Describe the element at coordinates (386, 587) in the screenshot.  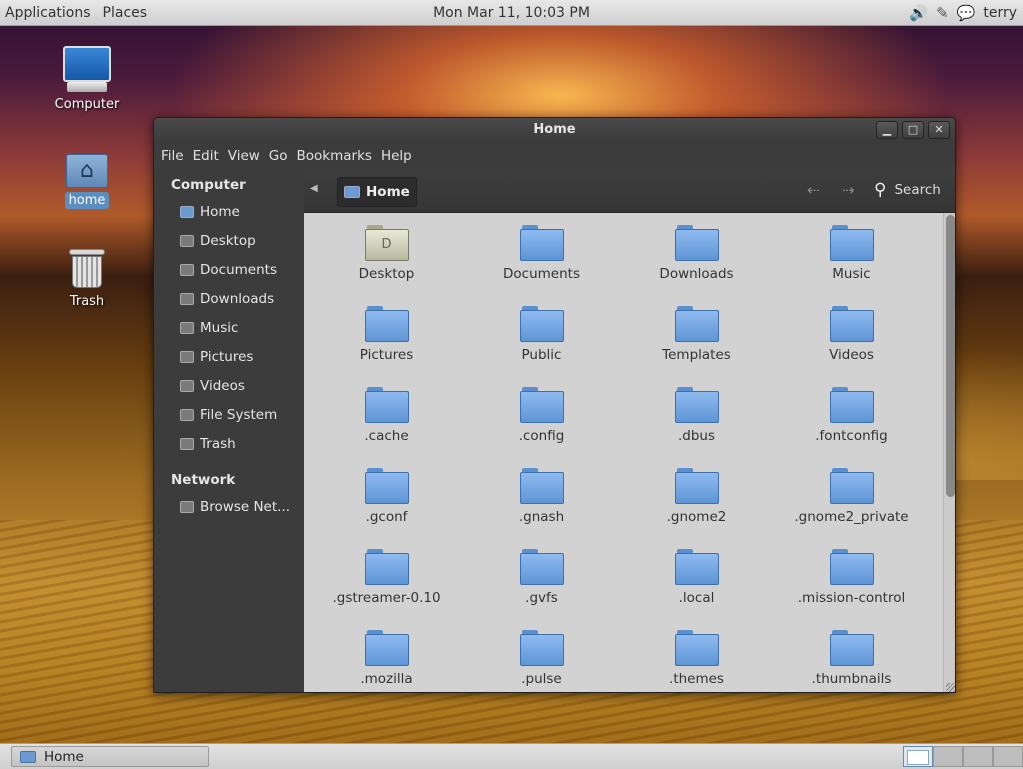
I see `file-item: .gstreamer-0.10` at that location.